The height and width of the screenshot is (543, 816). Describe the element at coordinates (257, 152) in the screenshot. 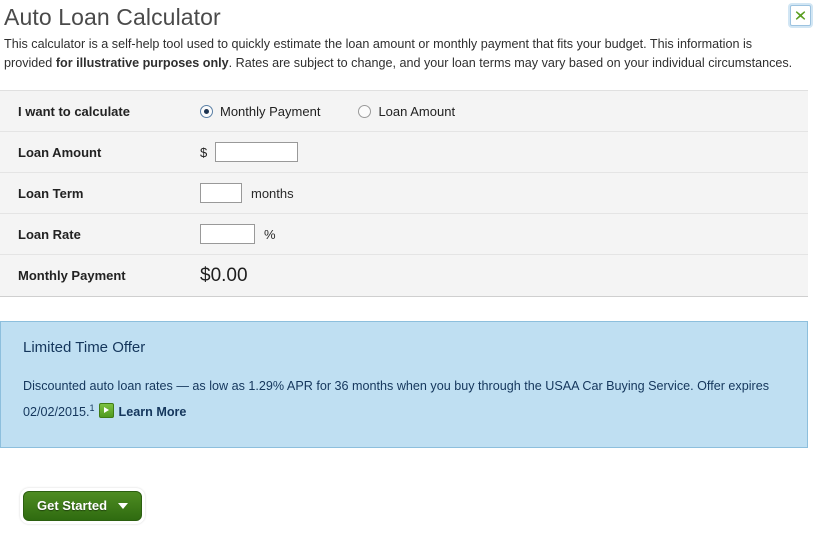

I see `loan-amount-input` at that location.